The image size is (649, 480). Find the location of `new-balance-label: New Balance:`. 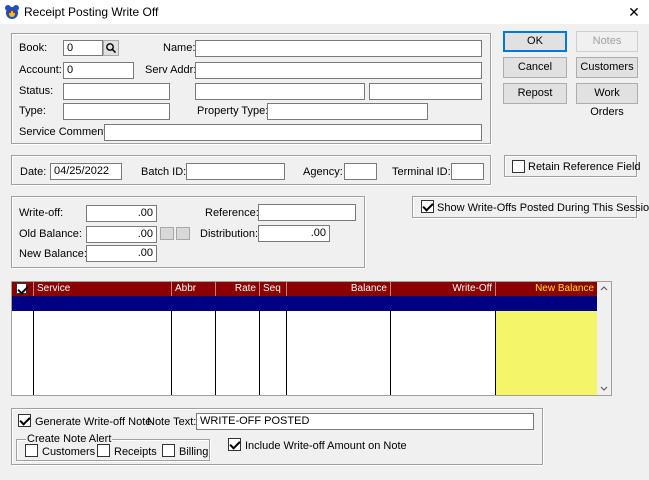

new-balance-label: New Balance: is located at coordinates (53, 254).